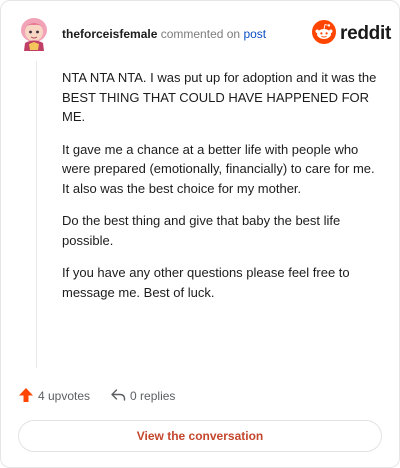 The height and width of the screenshot is (468, 400). Describe the element at coordinates (200, 436) in the screenshot. I see `view-conversation-button: View the conversation` at that location.